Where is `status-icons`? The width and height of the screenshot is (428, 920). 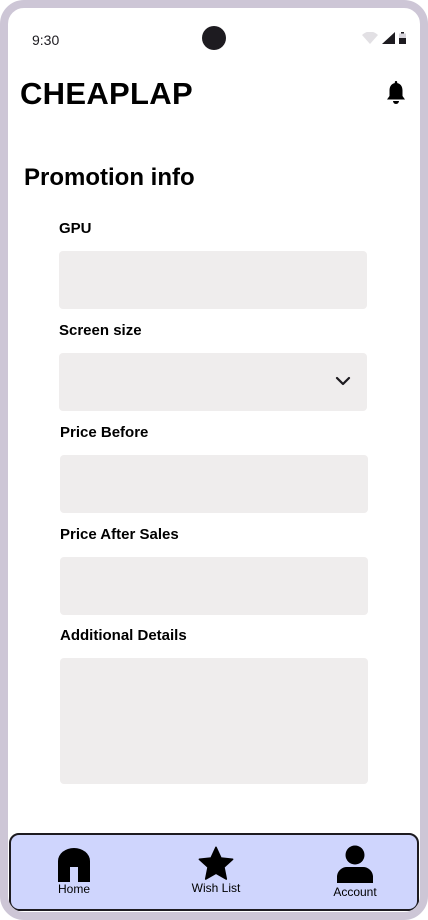
status-icons is located at coordinates (384, 38).